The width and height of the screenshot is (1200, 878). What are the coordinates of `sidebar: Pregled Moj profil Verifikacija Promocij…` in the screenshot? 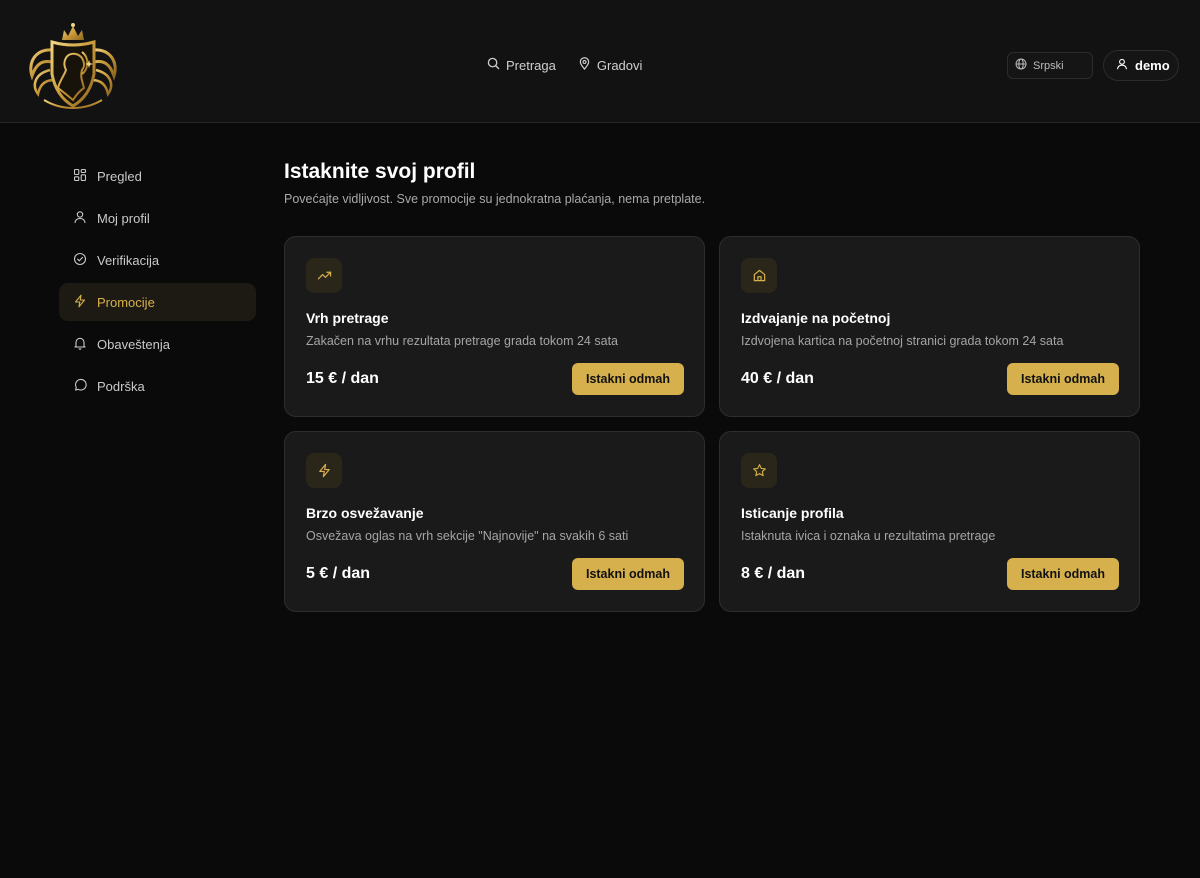 It's located at (157, 283).